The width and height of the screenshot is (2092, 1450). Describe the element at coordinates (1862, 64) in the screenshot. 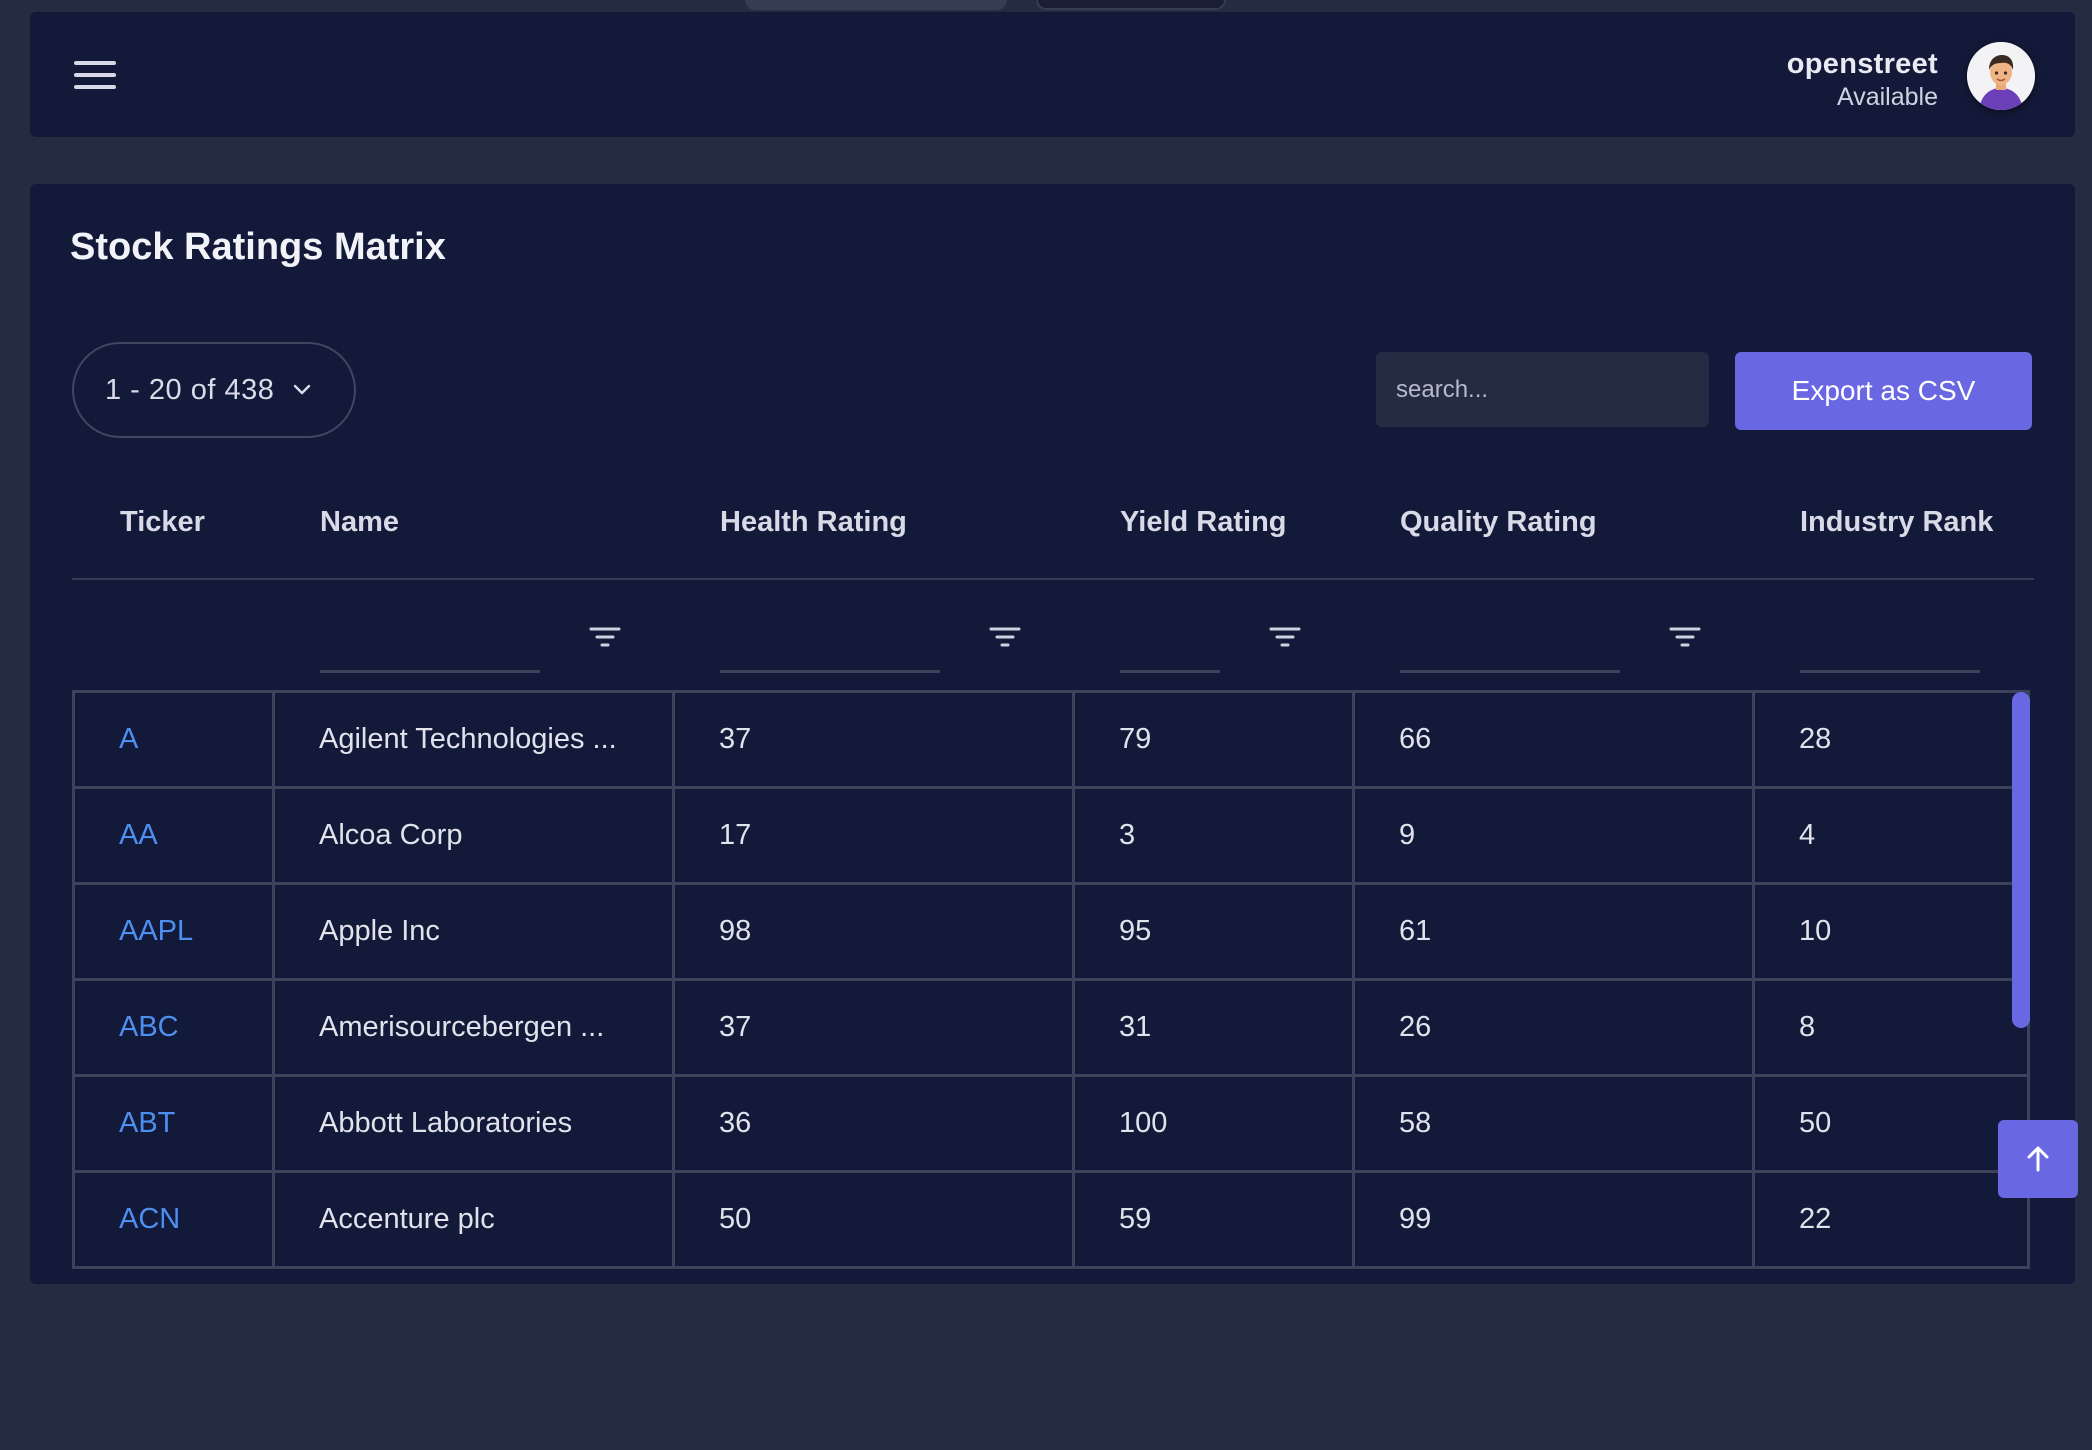

I see `username: openstreet` at that location.